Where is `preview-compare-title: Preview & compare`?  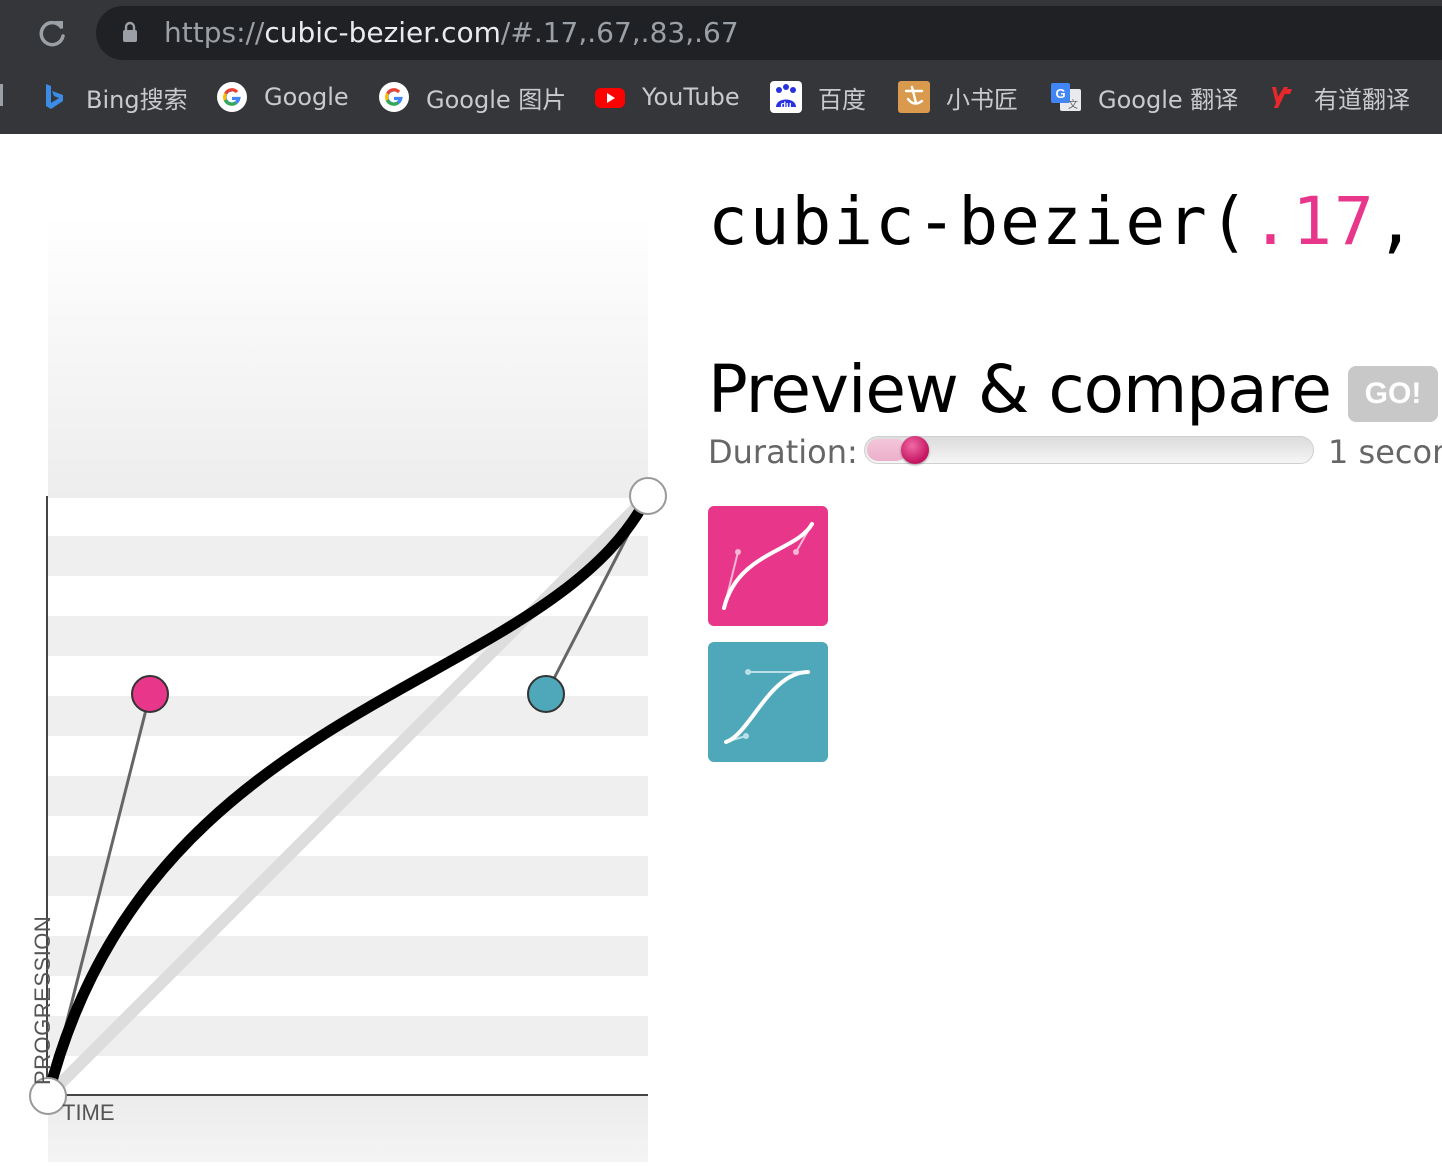 preview-compare-title: Preview & compare is located at coordinates (1020, 389).